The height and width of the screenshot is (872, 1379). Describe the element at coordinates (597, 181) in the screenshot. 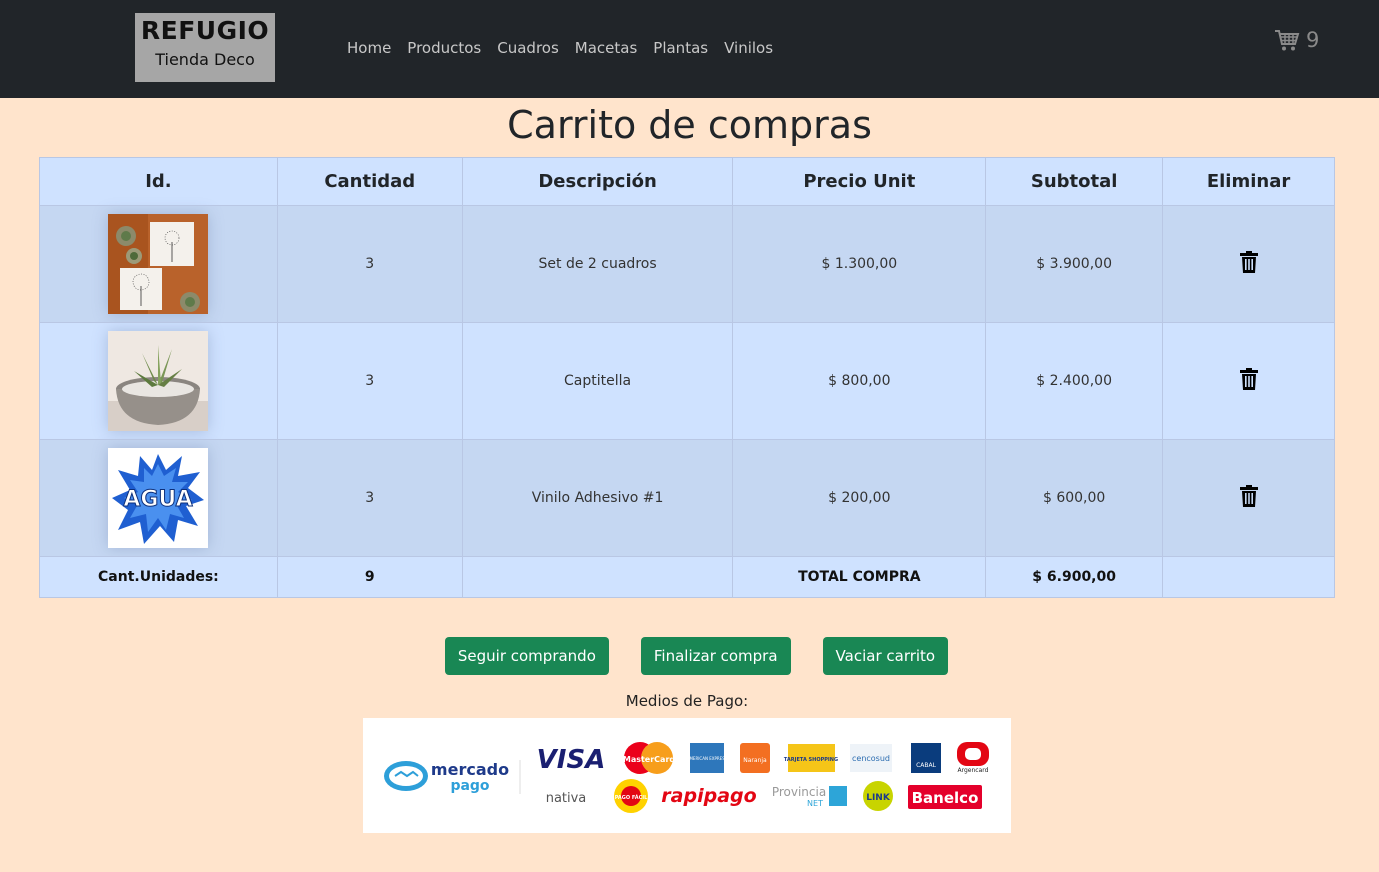

I see `header-descripcion: Descripción` at that location.